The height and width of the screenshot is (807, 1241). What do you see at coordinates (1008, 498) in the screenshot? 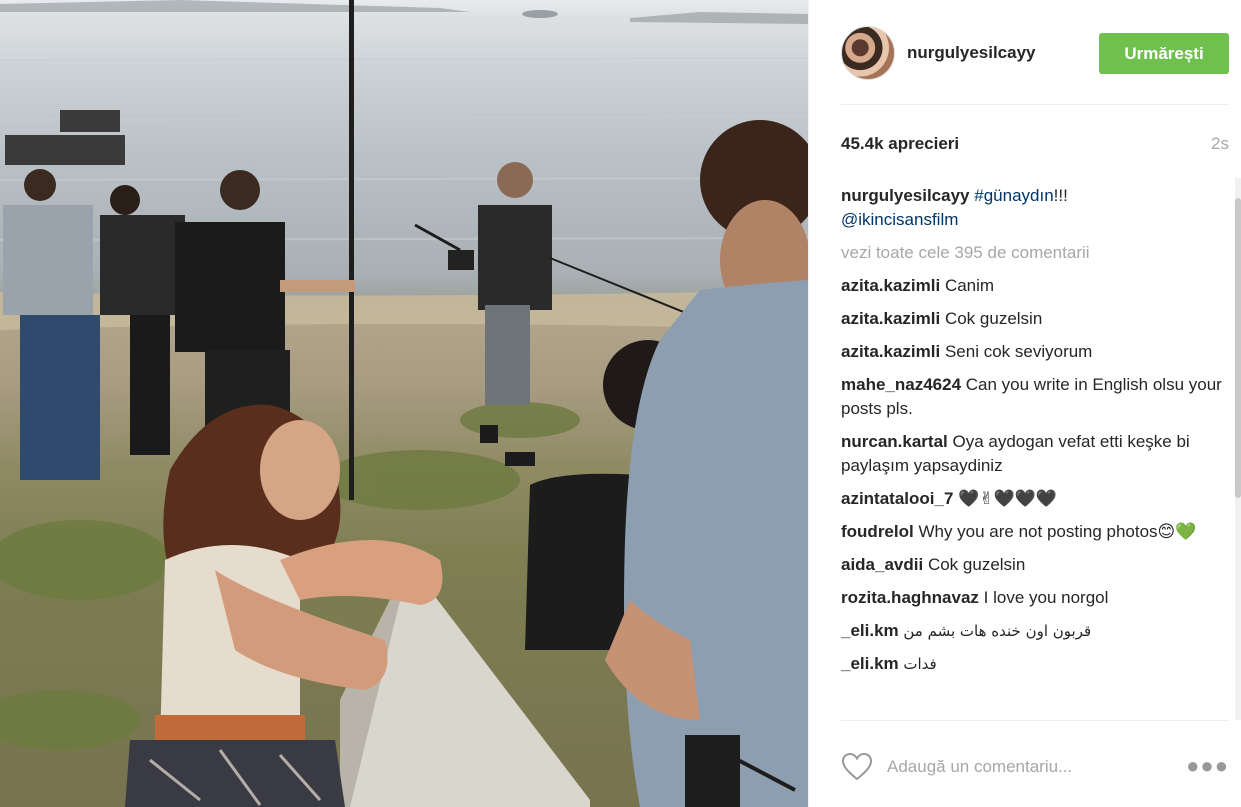
I see `comment-text: 🖤✌🖤🖤🖤` at bounding box center [1008, 498].